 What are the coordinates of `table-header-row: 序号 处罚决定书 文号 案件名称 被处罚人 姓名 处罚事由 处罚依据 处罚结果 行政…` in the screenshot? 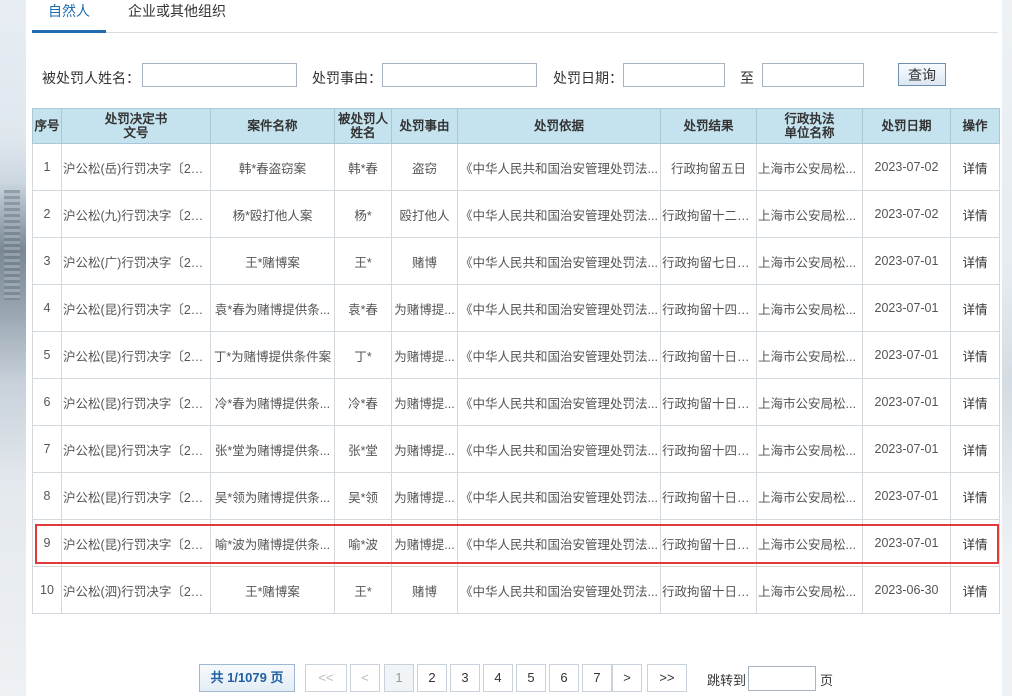 It's located at (516, 126).